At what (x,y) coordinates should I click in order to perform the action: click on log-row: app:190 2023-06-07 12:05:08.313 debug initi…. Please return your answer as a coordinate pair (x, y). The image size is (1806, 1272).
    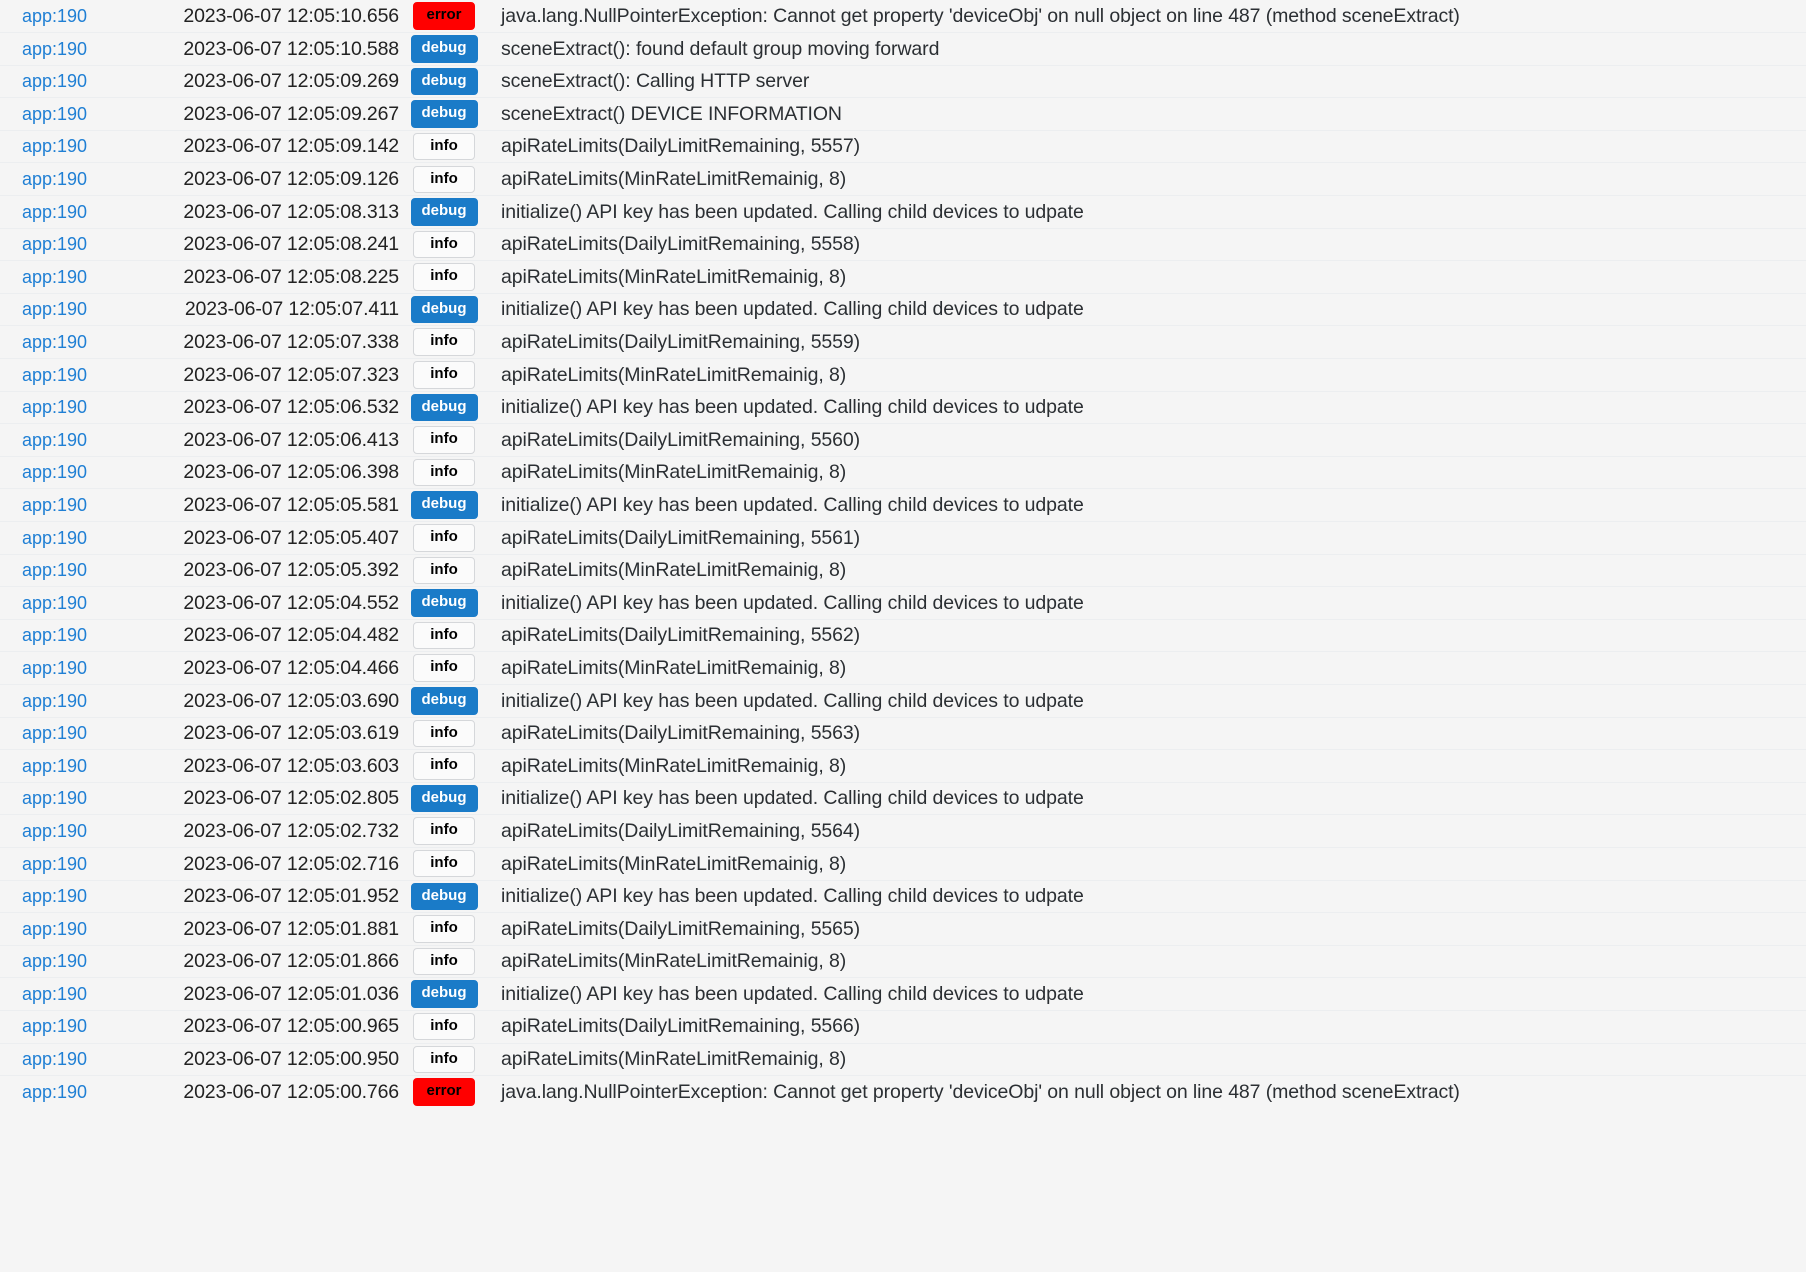
    Looking at the image, I should click on (903, 212).